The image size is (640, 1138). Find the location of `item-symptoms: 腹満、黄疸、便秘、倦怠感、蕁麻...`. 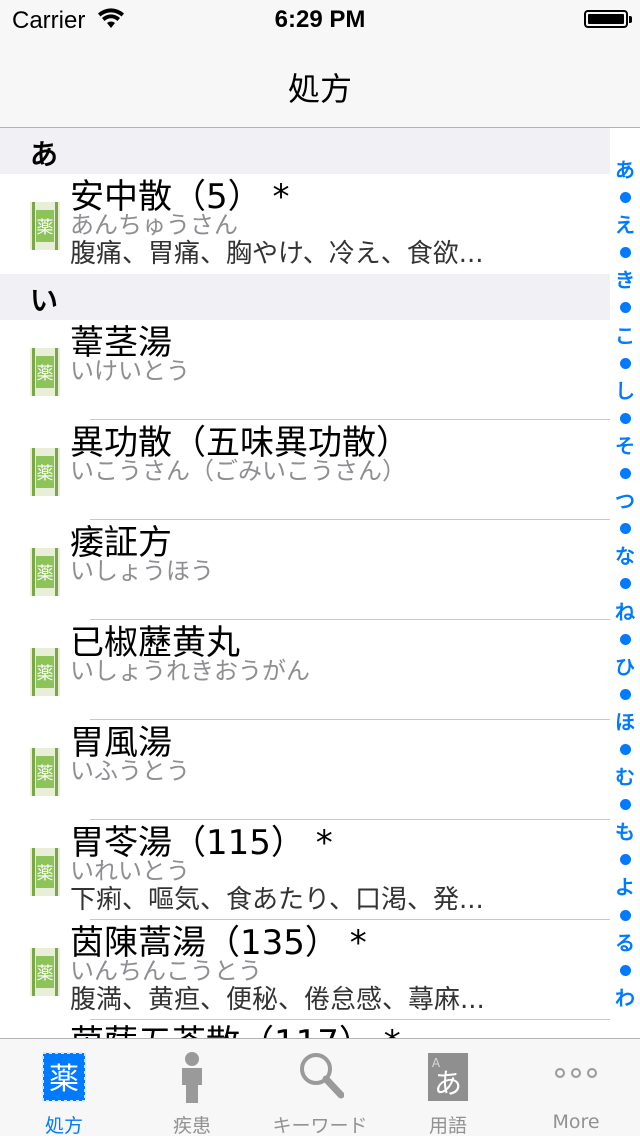

item-symptoms: 腹満、黄疸、便秘、倦怠感、蕁麻... is located at coordinates (277, 1000).